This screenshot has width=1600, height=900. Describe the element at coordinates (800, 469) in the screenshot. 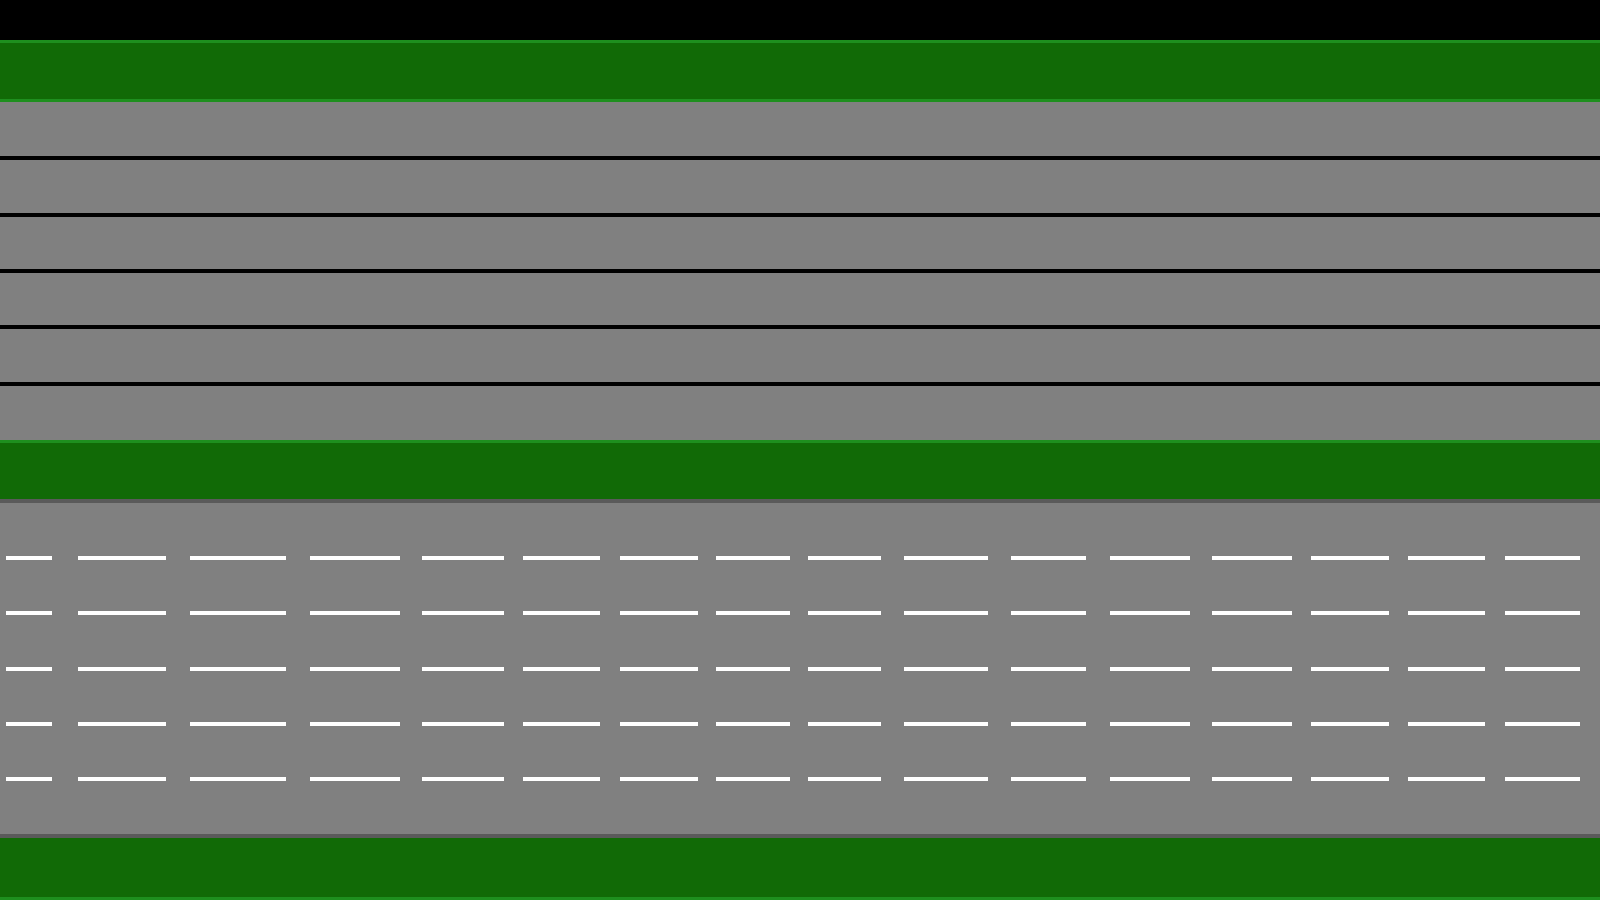

I see `grass-strip-middle` at that location.